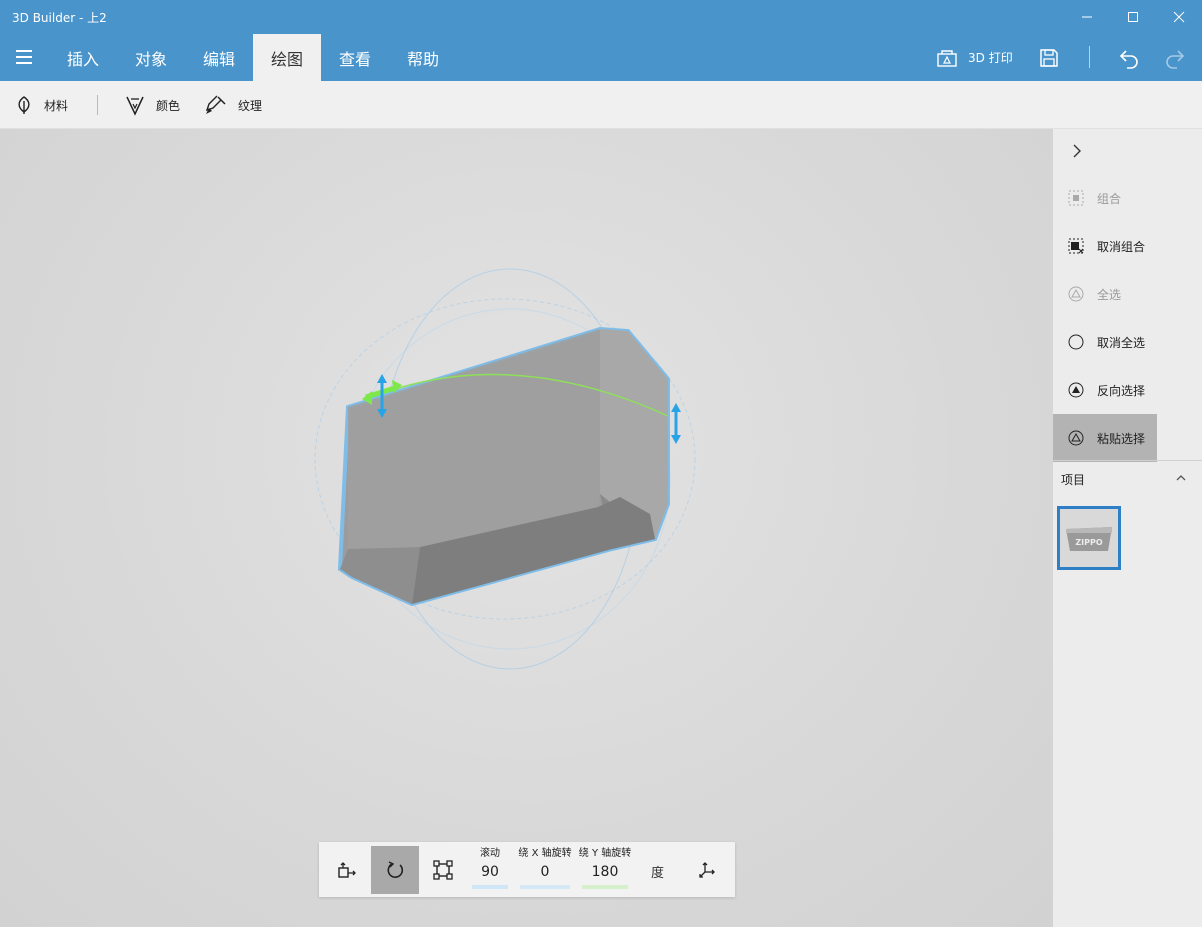 This screenshot has height=927, width=1202. I want to click on panel-divider, so click(1127, 460).